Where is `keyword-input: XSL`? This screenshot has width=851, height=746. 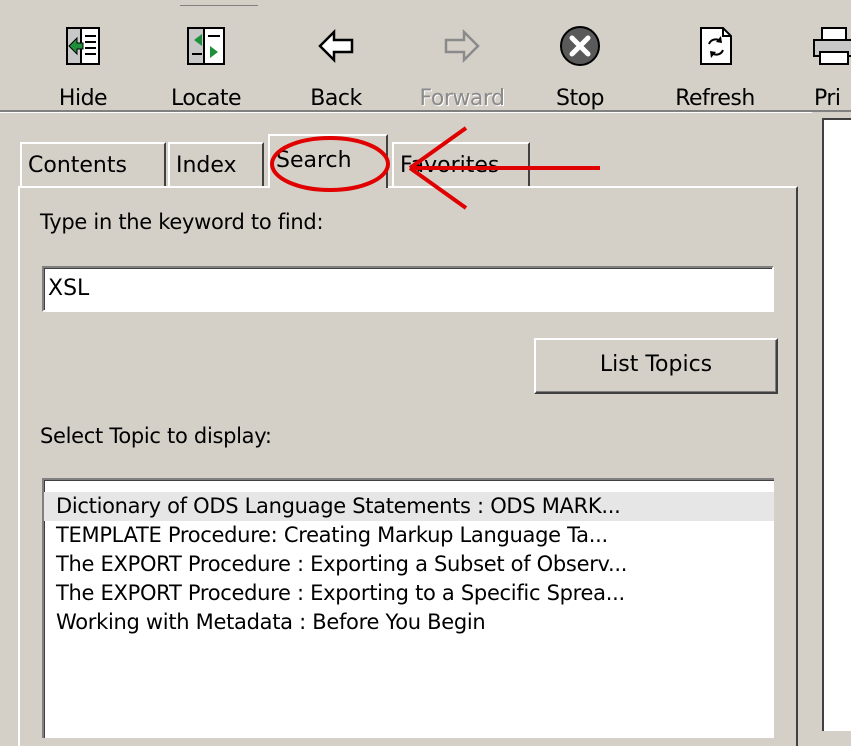 keyword-input: XSL is located at coordinates (408, 289).